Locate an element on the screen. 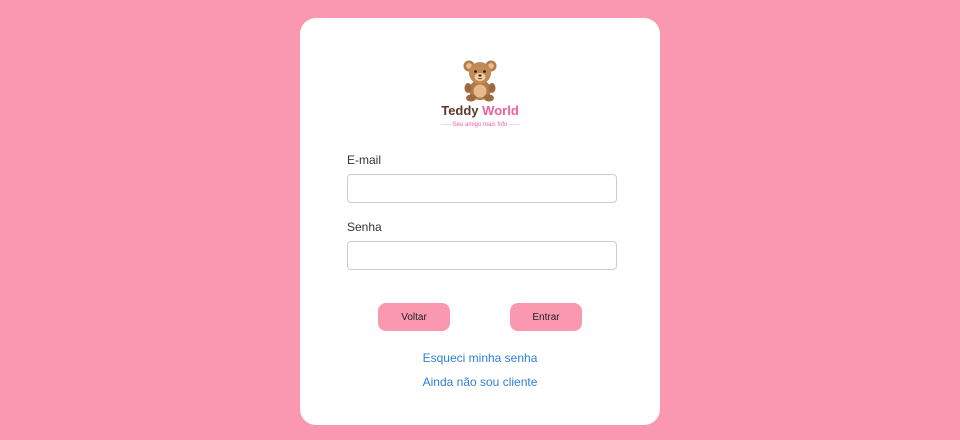  brand-tagline: —— Seu amigo mais fofo —— is located at coordinates (480, 125).